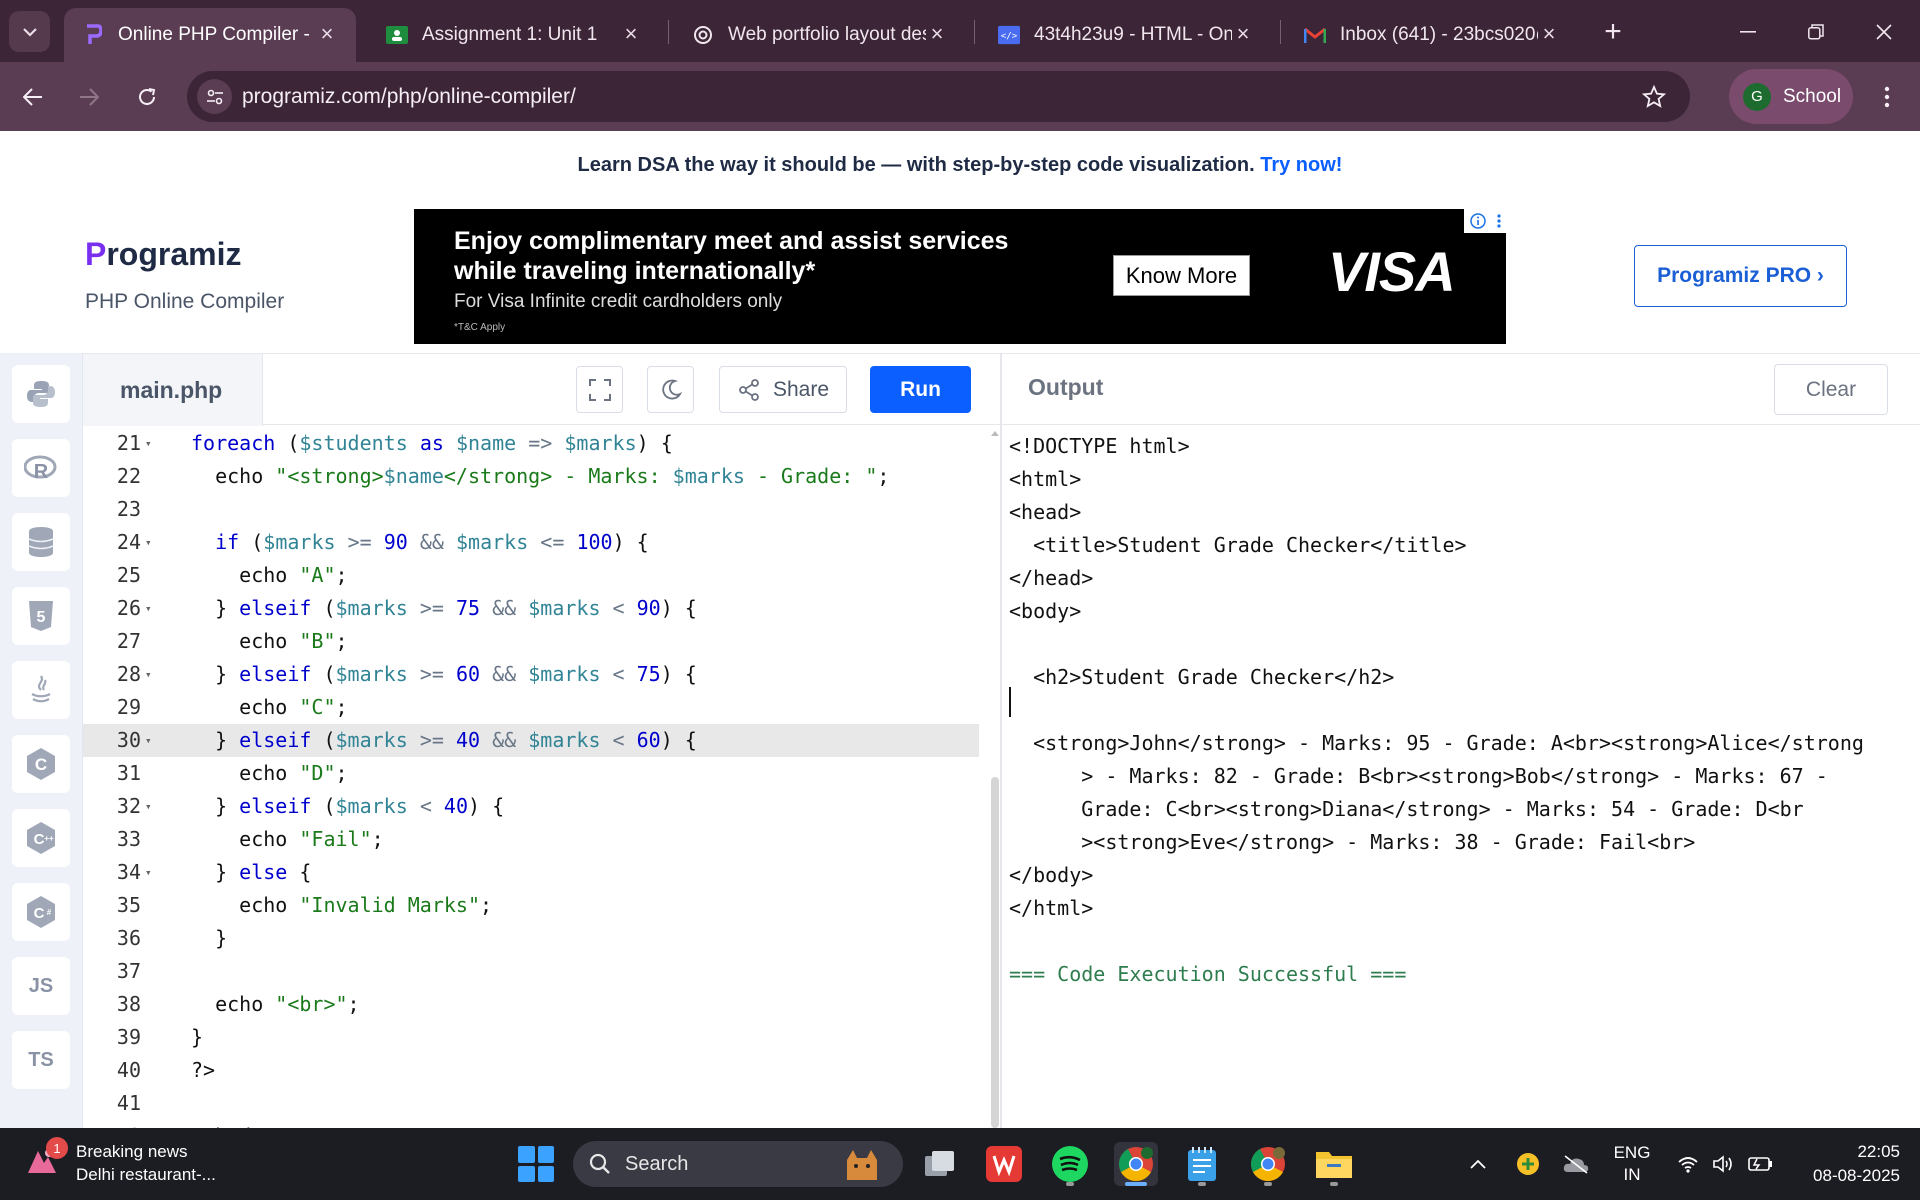 The image size is (1920, 1200). What do you see at coordinates (738, 1164) in the screenshot?
I see `taskbar-search: Search` at bounding box center [738, 1164].